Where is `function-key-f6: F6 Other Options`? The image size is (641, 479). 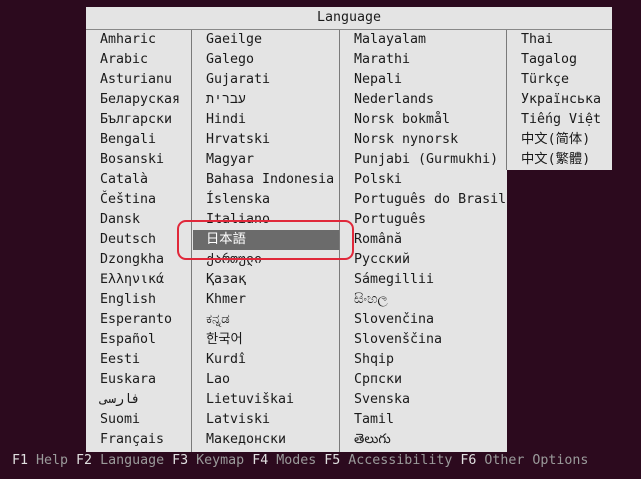 function-key-f6: F6 Other Options is located at coordinates (524, 460).